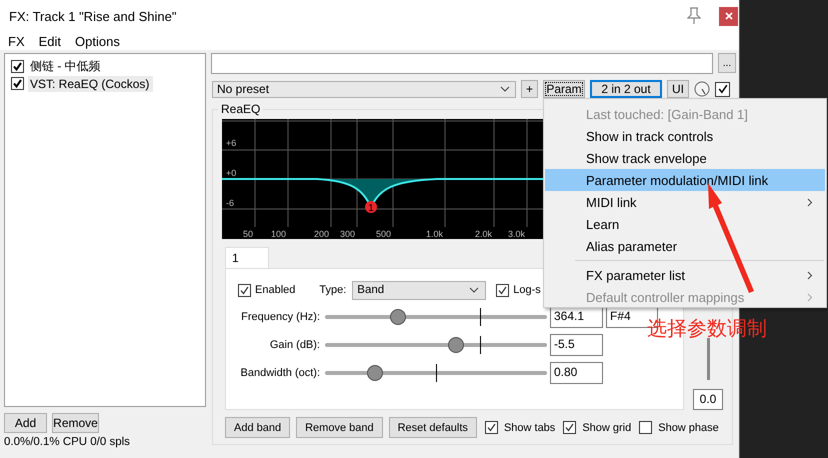 This screenshot has height=458, width=828. I want to click on type-label: Type:, so click(332, 290).